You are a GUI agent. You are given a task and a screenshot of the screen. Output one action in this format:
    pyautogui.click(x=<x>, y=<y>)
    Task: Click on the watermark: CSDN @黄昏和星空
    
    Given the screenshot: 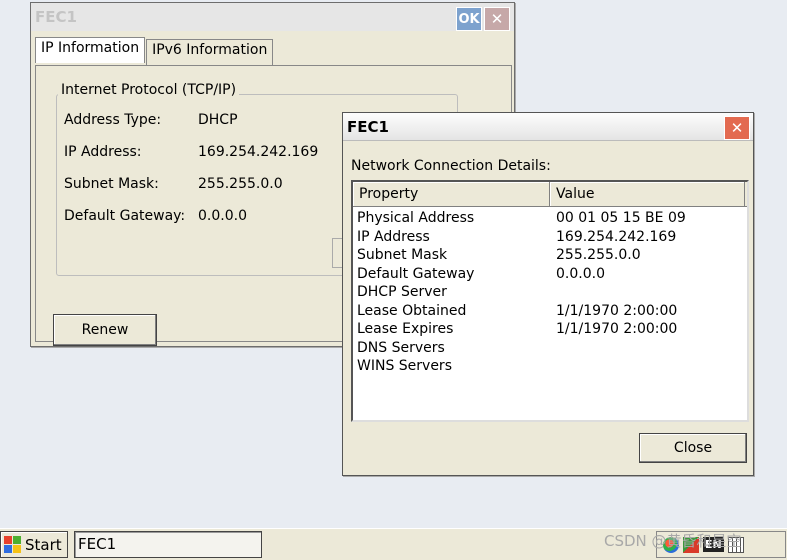 What is the action you would take?
    pyautogui.click(x=673, y=541)
    